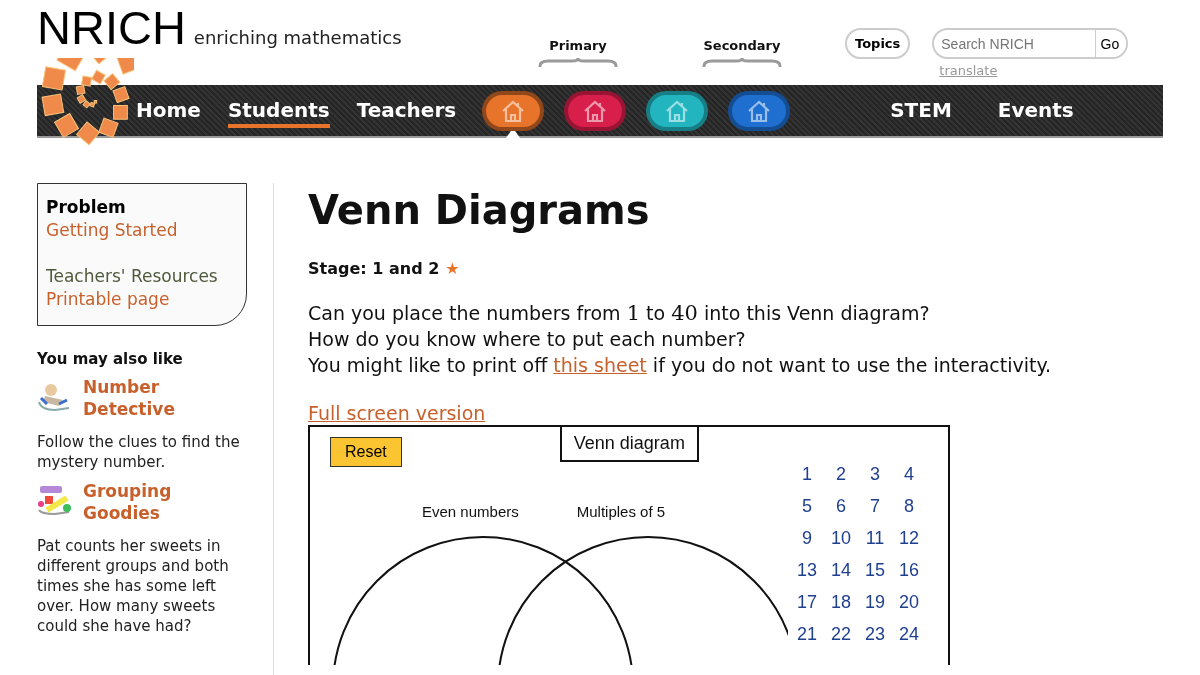 The height and width of the screenshot is (675, 1200). Describe the element at coordinates (513, 133) in the screenshot. I see `selection-pointer-icon` at that location.